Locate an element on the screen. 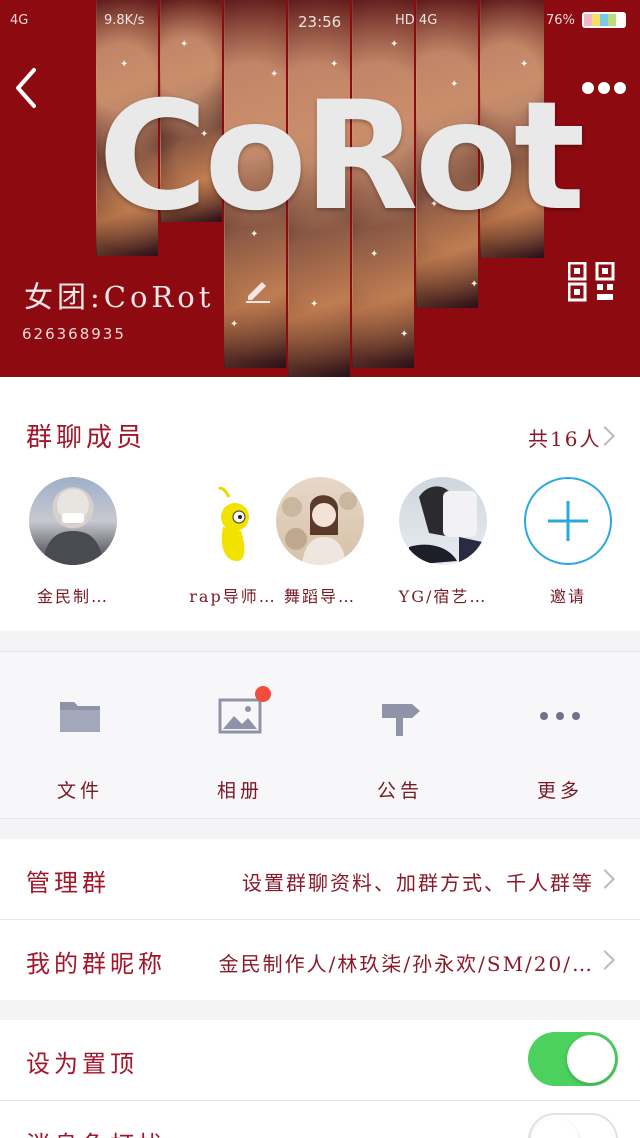  tool-label: 公告 is located at coordinates (399, 791).